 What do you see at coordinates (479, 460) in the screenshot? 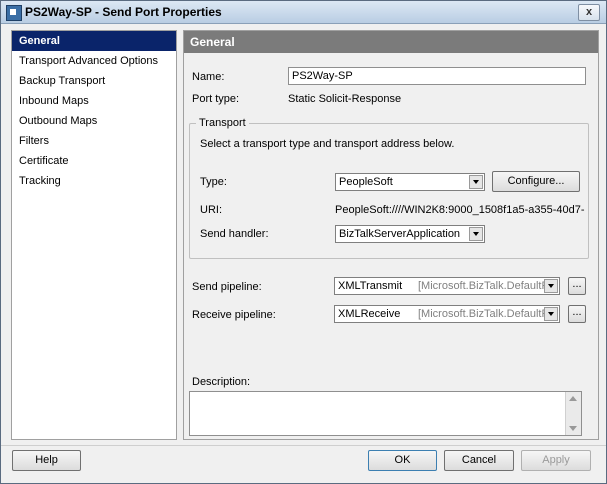
I see `cancel-button: Cancel` at bounding box center [479, 460].